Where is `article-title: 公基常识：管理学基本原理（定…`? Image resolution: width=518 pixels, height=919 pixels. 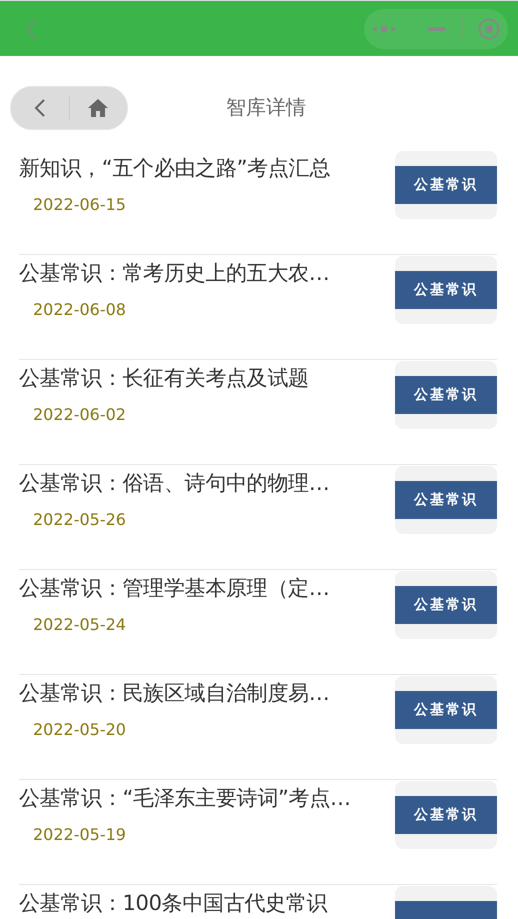
article-title: 公基常识：管理学基本原理（定… is located at coordinates (174, 588).